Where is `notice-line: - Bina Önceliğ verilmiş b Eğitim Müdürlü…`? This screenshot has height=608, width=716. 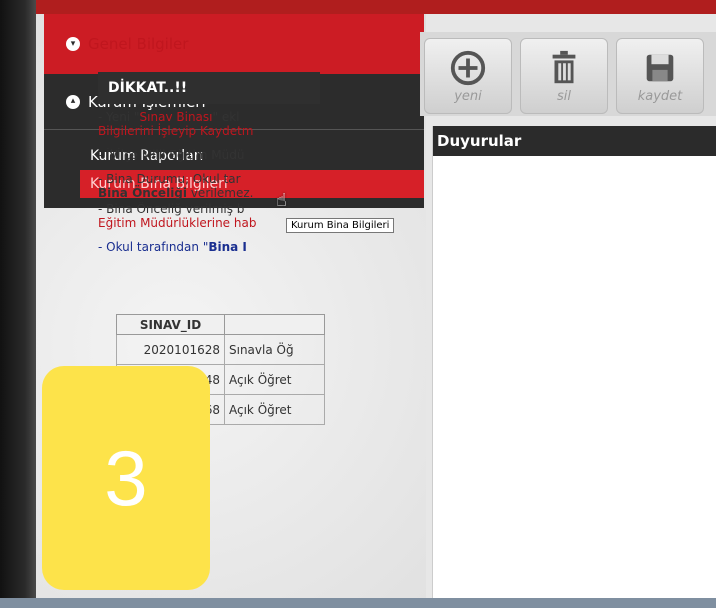 notice-line: - Bina Önceliğ verilmiş b Eğitim Müdürlü… is located at coordinates (209, 216).